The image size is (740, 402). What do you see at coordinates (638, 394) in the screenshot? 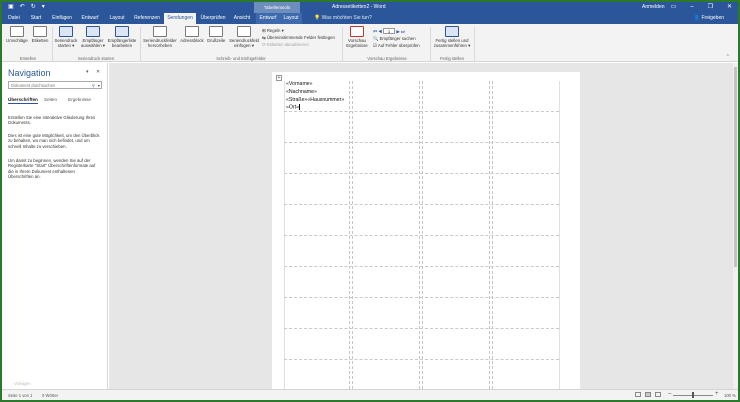
I see `read-mode-icon` at bounding box center [638, 394].